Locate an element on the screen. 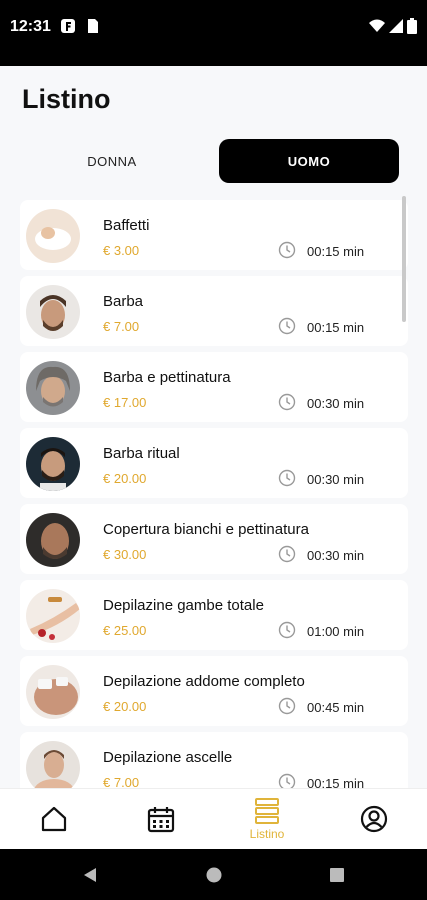 Image resolution: width=427 pixels, height=900 pixels. header: Listino DONNA UOMO is located at coordinates (213, 128).